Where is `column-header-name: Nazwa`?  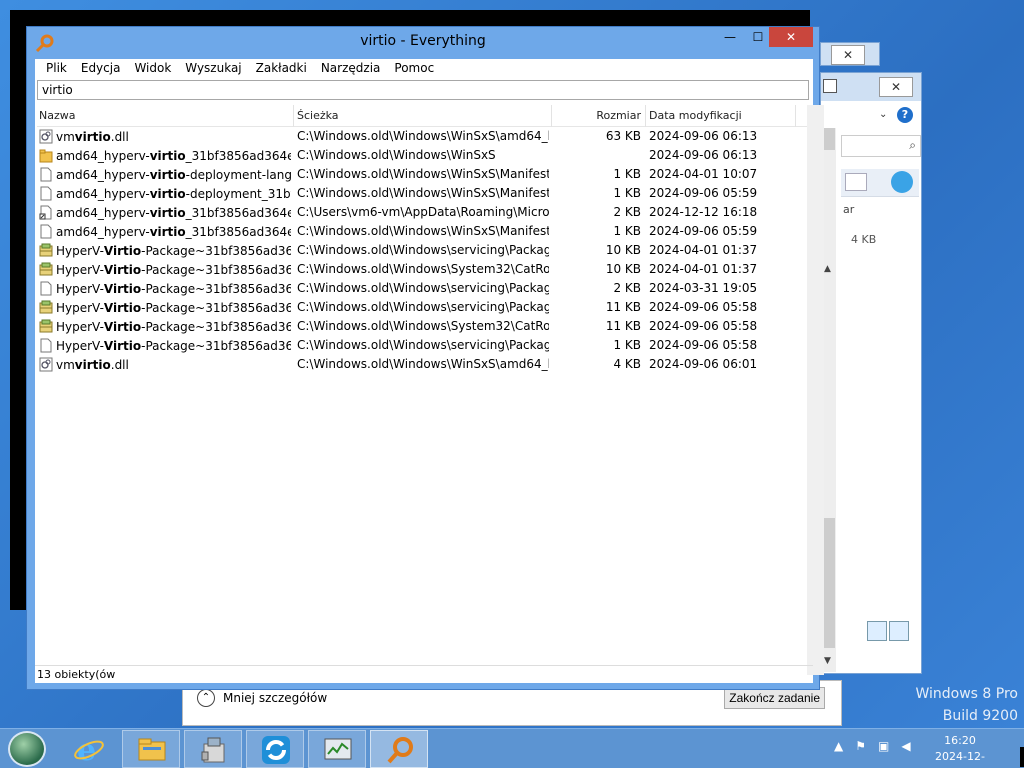 column-header-name: Nazwa is located at coordinates (57, 115).